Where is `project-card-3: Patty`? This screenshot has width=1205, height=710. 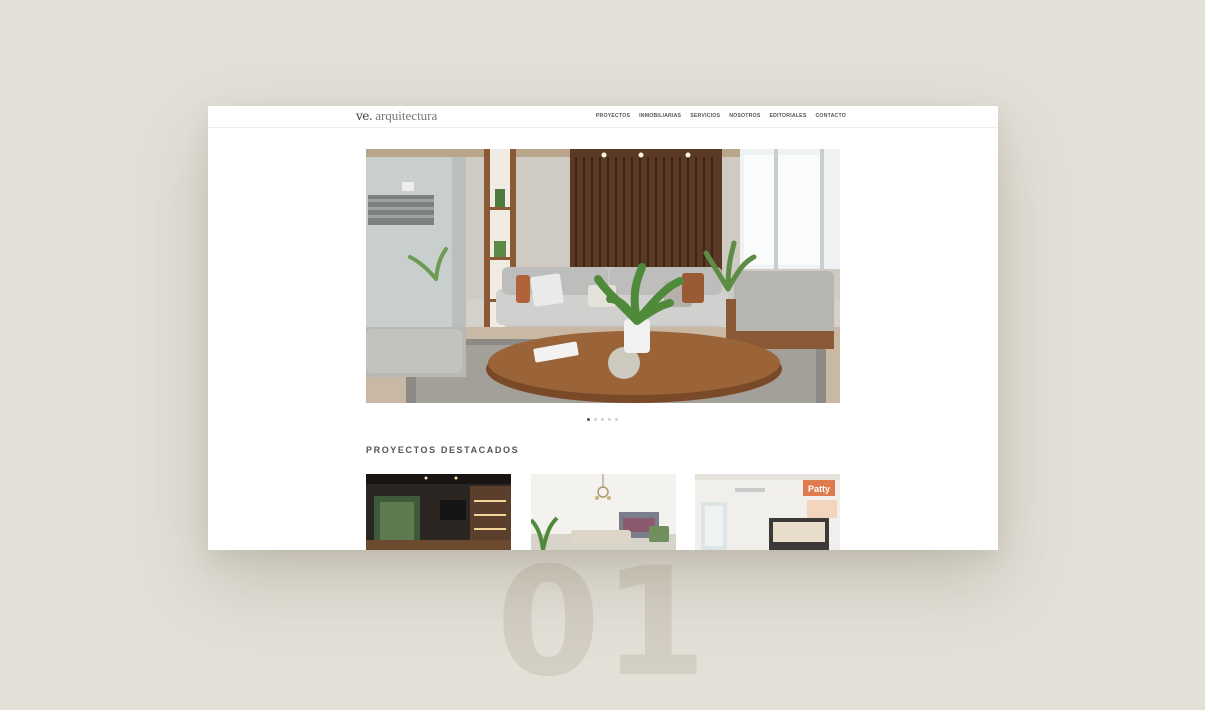 project-card-3: Patty is located at coordinates (767, 512).